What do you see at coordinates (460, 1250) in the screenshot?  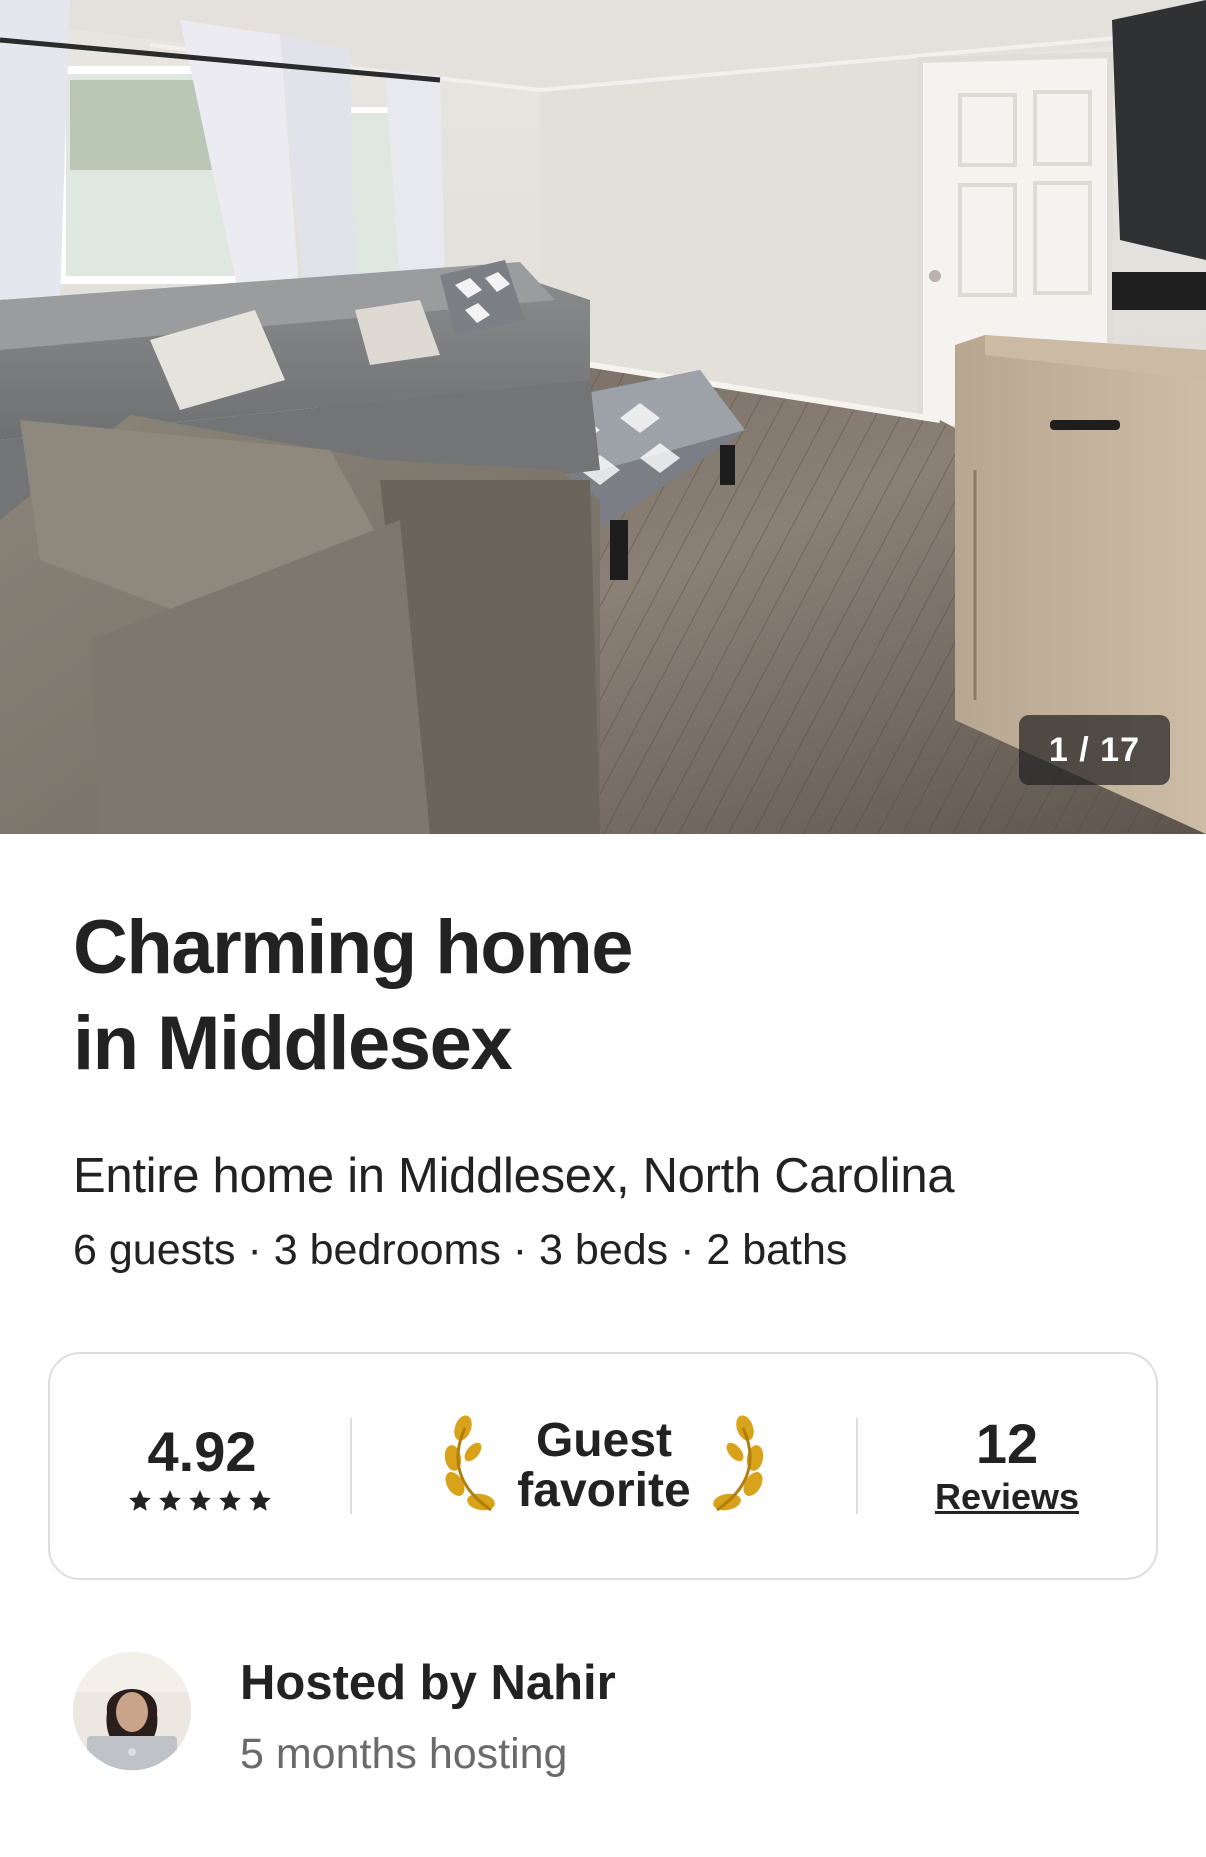 I see `listing-details: 6 guests · 3 bedrooms · 3 beds · 2 baths` at bounding box center [460, 1250].